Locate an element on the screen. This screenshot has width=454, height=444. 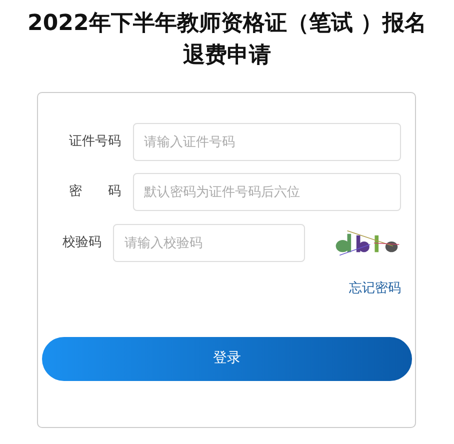
field-label: 校验码 is located at coordinates (81, 243).